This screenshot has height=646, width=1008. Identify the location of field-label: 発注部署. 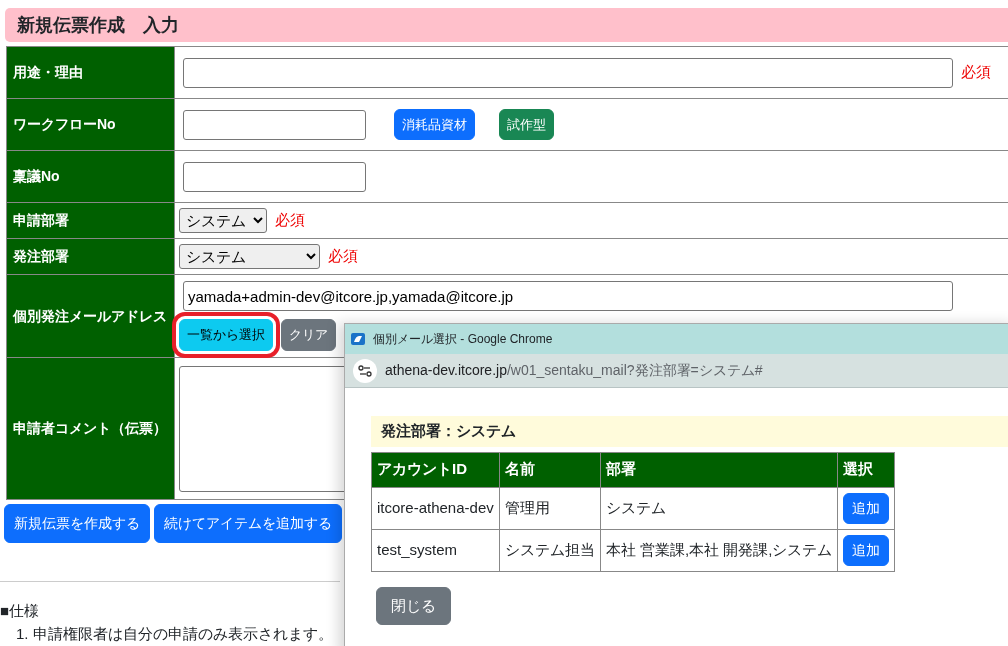
(90, 256).